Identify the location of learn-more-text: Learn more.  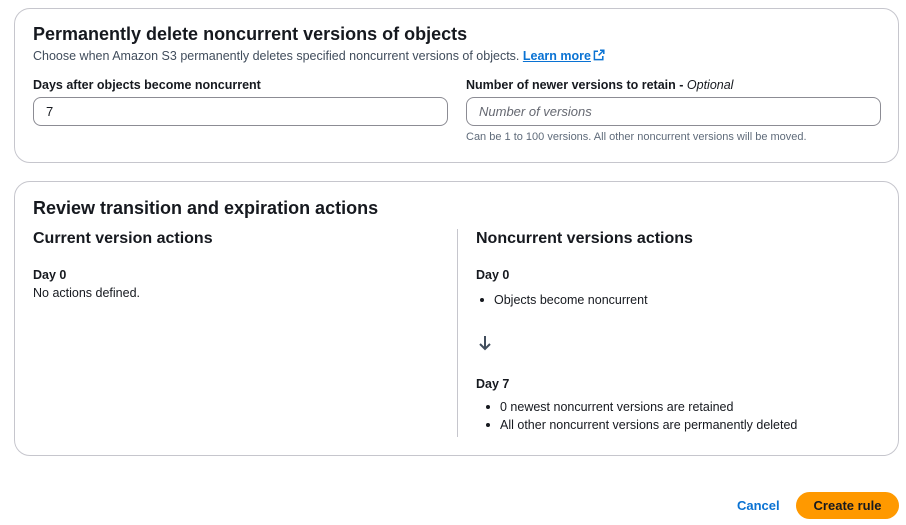
(556, 56).